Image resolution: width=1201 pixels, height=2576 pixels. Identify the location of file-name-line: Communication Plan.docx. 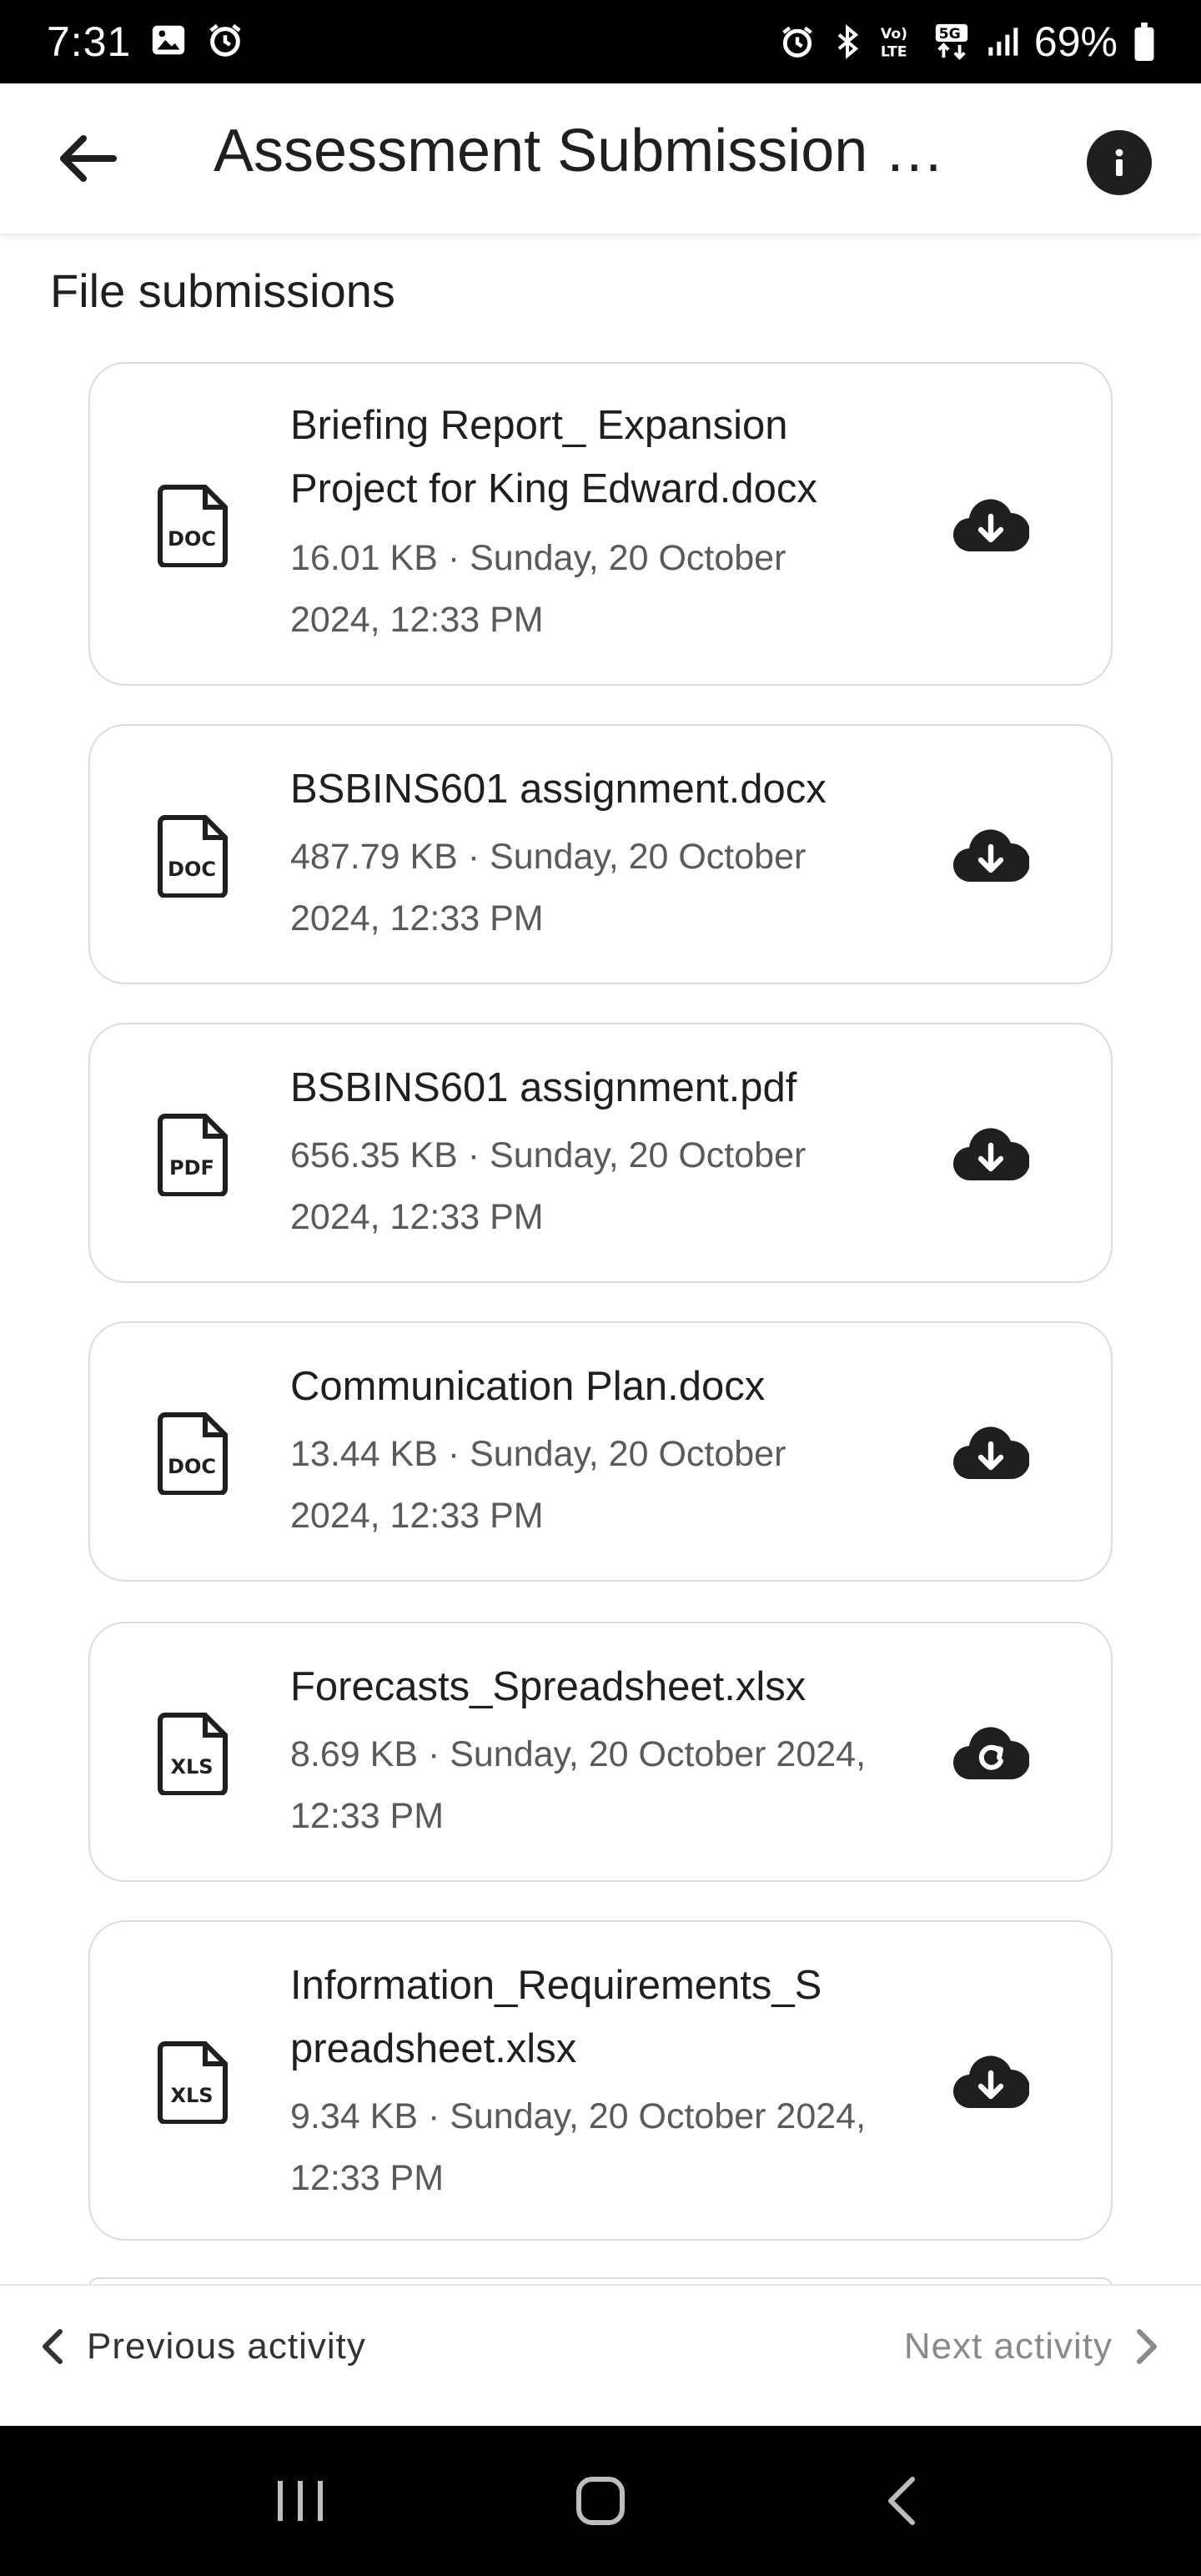
(528, 1386).